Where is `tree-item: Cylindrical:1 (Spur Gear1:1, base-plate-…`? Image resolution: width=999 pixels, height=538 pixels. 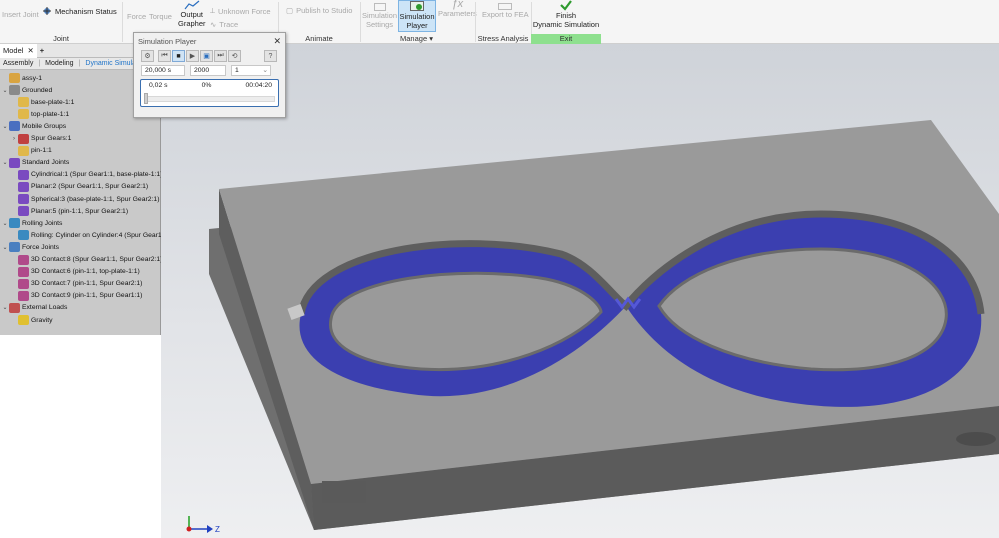
tree-item: Cylindrical:1 (Spur Gear1:1, base-plate-… is located at coordinates (81, 175).